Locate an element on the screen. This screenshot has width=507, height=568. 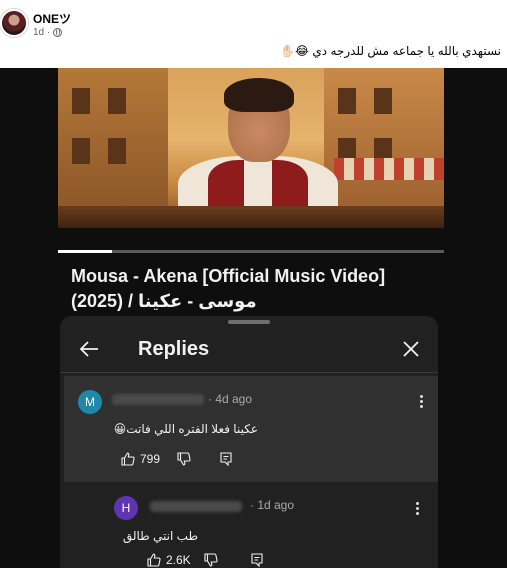
globe-icon is located at coordinates (58, 32).